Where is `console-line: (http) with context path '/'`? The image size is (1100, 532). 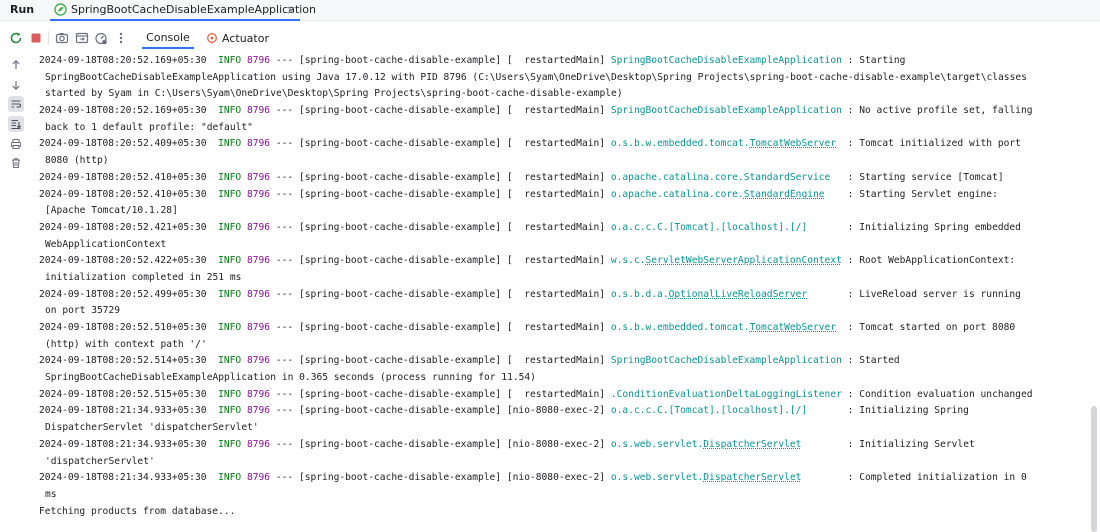
console-line: (http) with context path '/' is located at coordinates (562, 345).